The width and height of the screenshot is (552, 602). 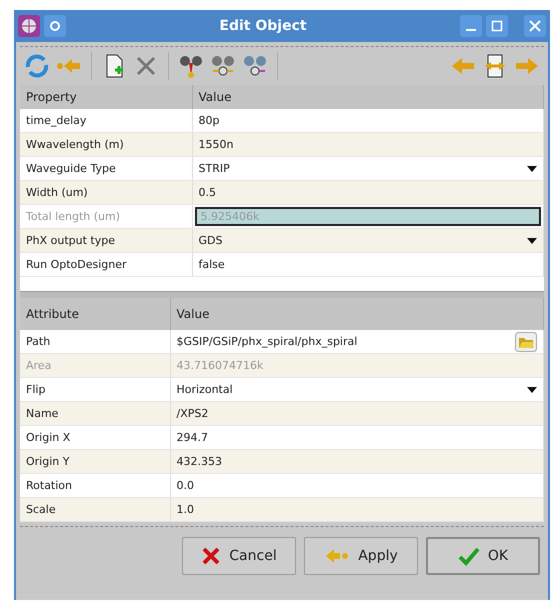 What do you see at coordinates (282, 294) in the screenshot?
I see `splitter-handle` at bounding box center [282, 294].